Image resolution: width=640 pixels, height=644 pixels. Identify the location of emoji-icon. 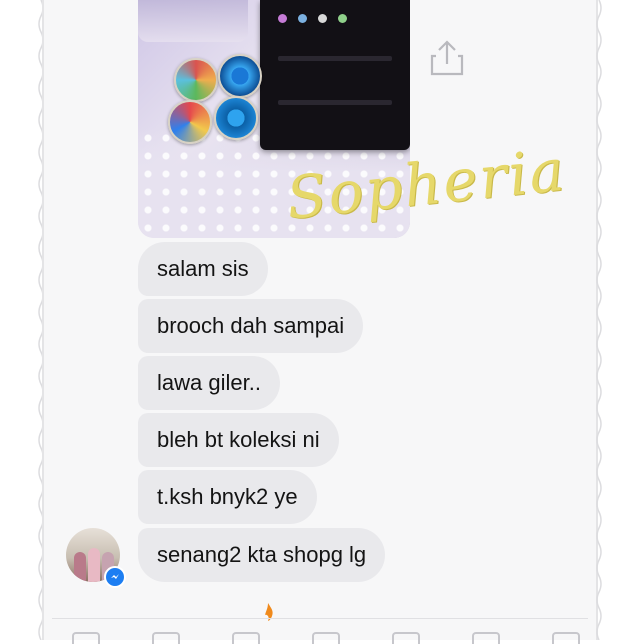
(406, 638).